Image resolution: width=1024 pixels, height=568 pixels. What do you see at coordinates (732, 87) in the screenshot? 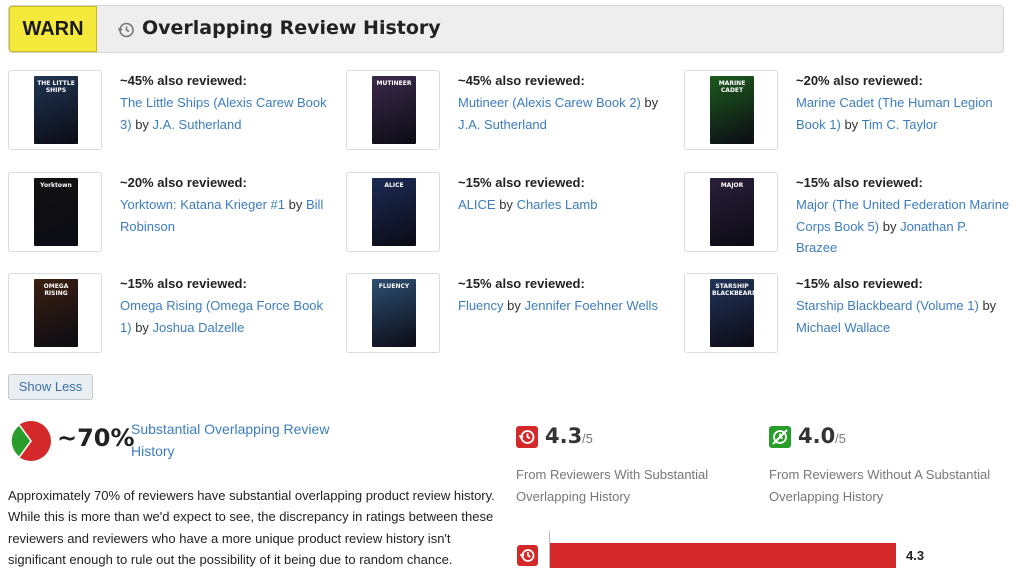
I see `book-cover-title: MARINE CADET` at bounding box center [732, 87].